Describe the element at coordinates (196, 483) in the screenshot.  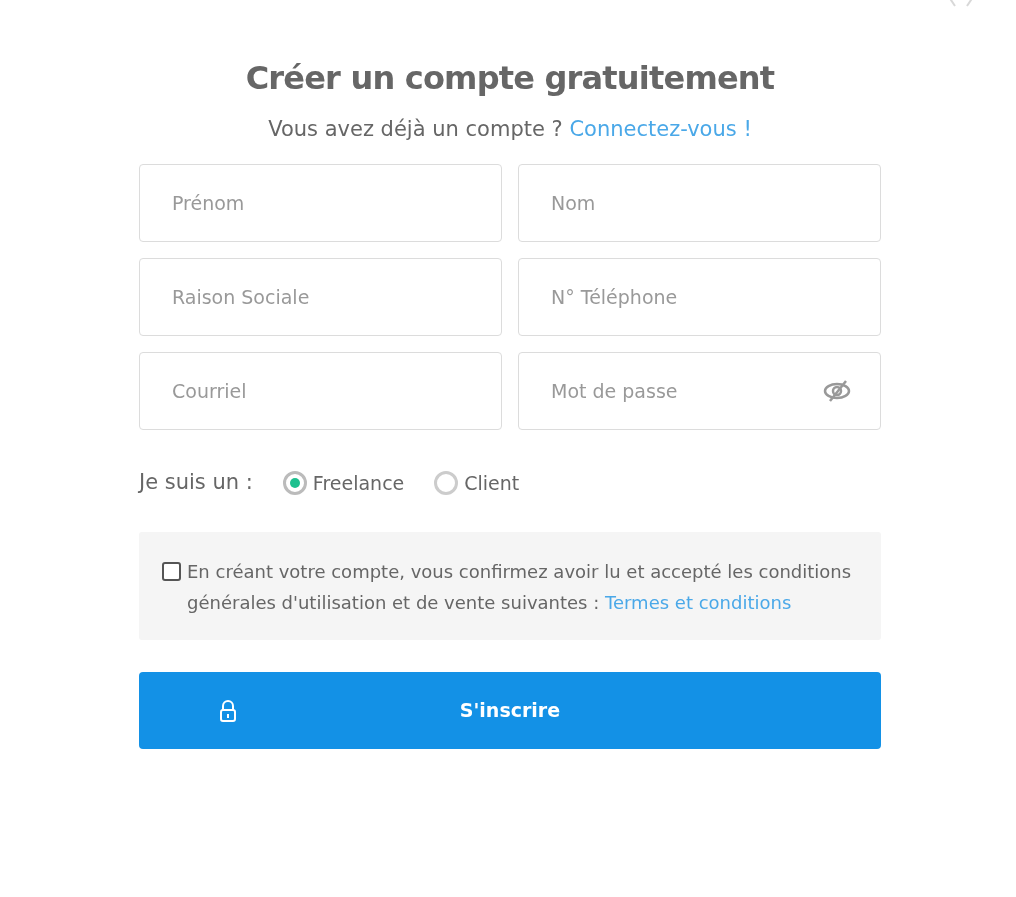
I see `role-label: Je suis un :` at that location.